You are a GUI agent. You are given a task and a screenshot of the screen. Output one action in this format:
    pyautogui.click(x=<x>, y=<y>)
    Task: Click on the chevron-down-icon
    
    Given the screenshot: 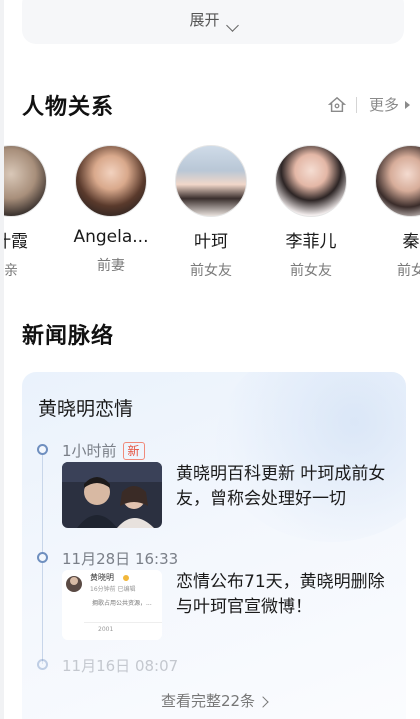 What is the action you would take?
    pyautogui.click(x=232, y=25)
    